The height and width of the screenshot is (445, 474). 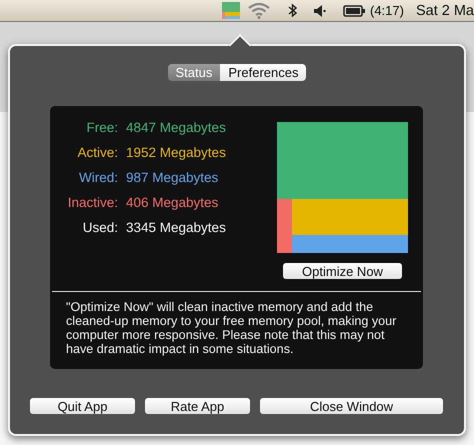 What do you see at coordinates (176, 127) in the screenshot?
I see `stat-value: 4847 Megabytes` at bounding box center [176, 127].